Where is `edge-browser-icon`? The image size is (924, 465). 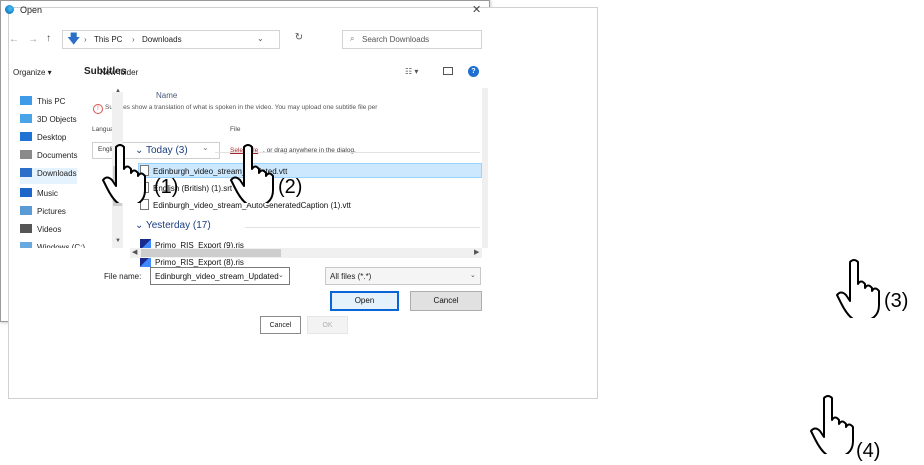
edge-browser-icon is located at coordinates (9, 9).